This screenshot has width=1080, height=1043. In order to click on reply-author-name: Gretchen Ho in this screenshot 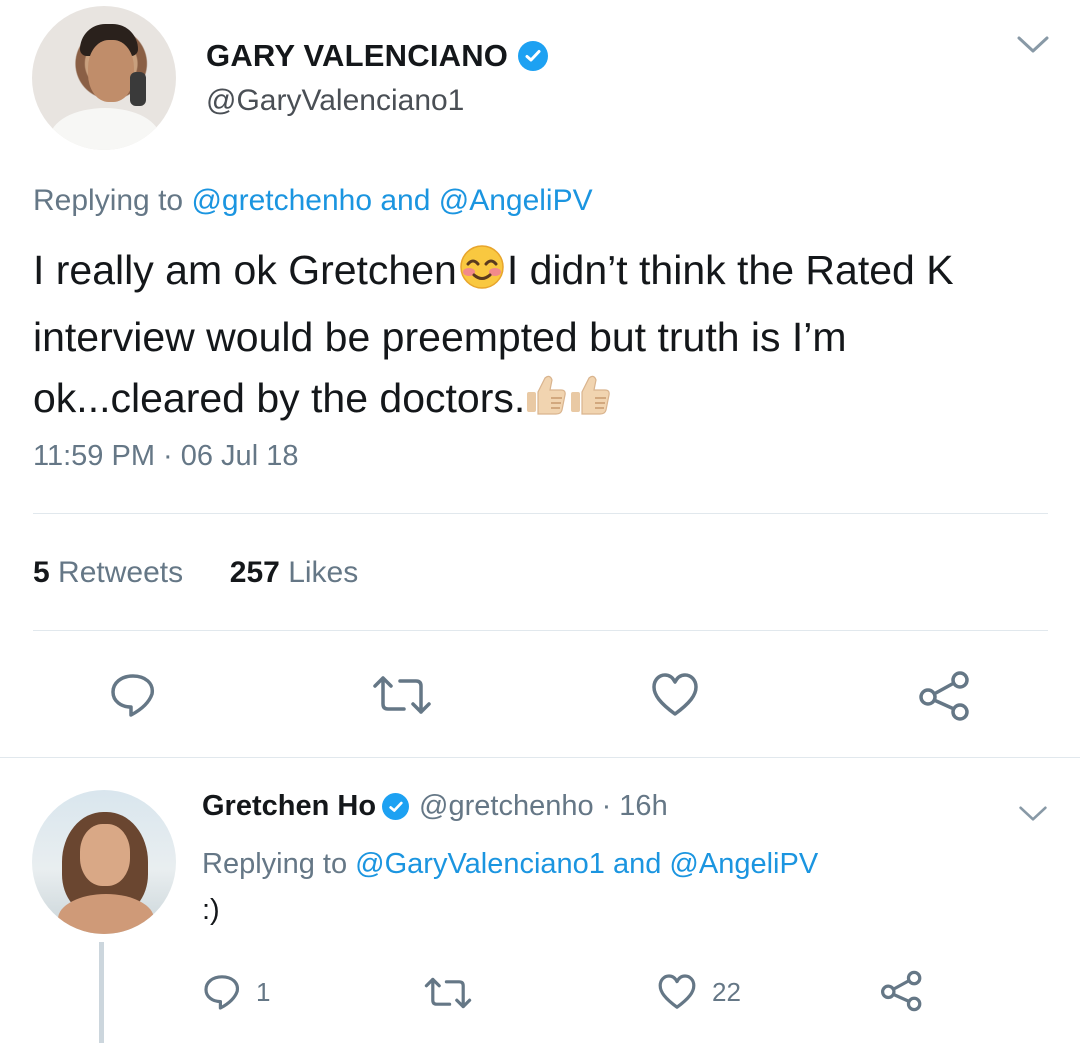, I will do `click(289, 806)`.